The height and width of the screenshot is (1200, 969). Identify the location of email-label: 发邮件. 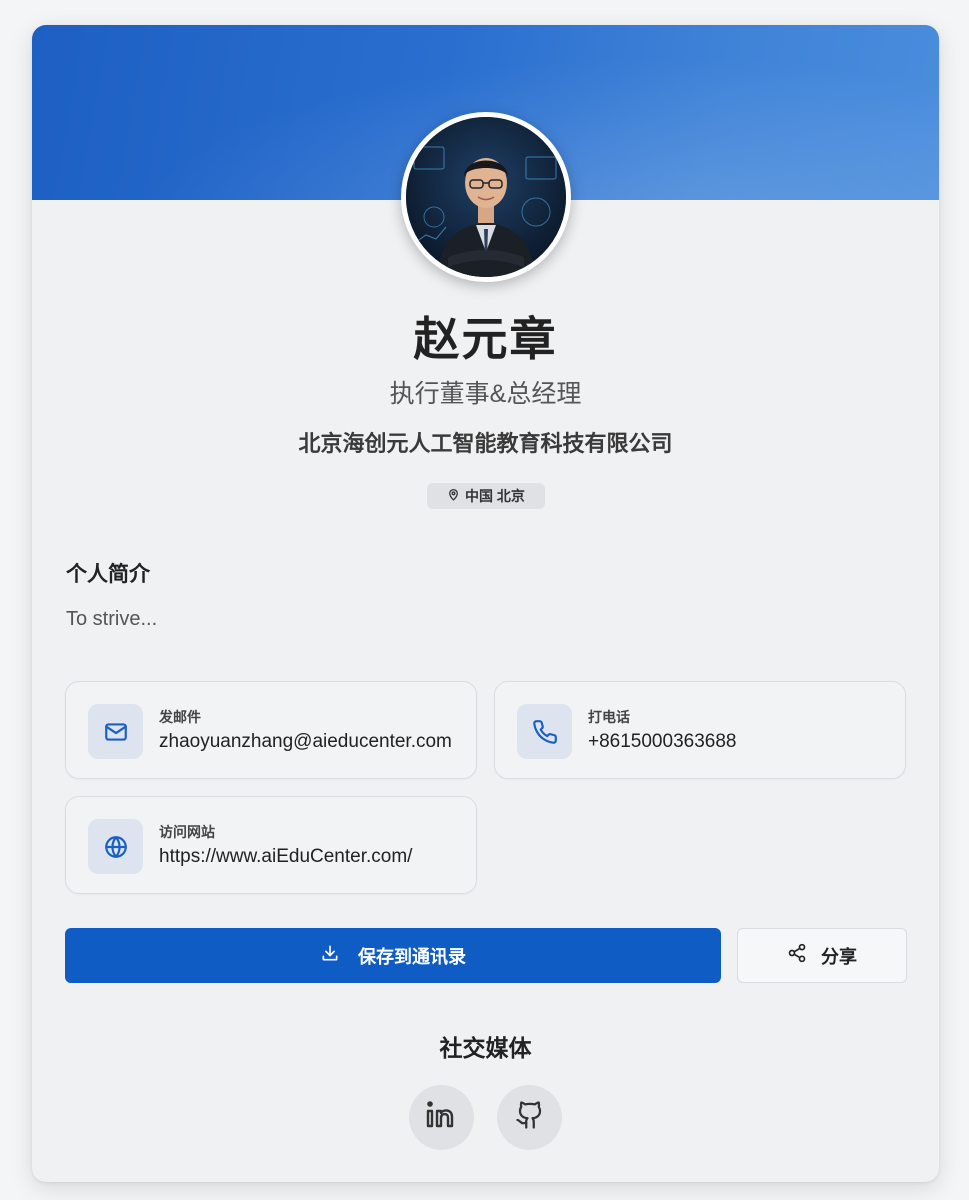
(180, 717).